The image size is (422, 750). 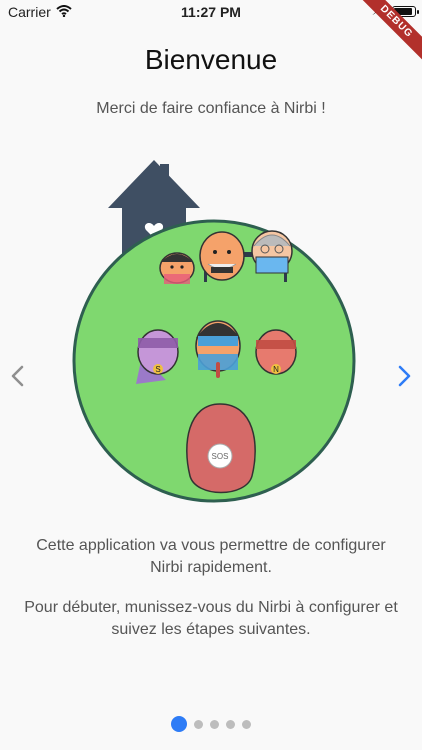 What do you see at coordinates (221, 448) in the screenshot?
I see `sos-device-icon: SOS` at bounding box center [221, 448].